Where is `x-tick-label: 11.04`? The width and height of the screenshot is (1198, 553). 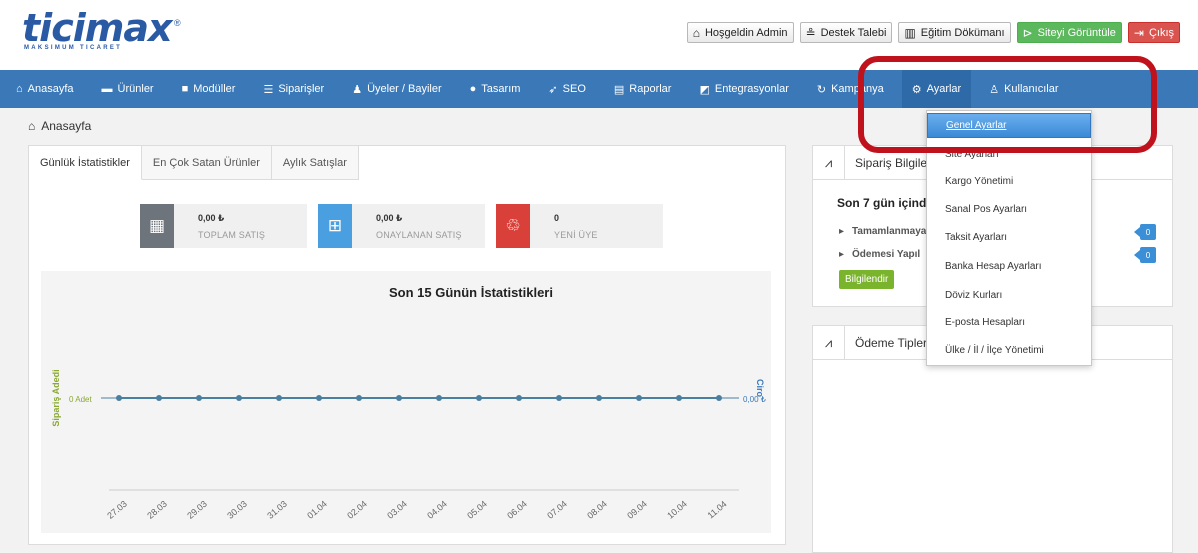 x-tick-label: 11.04 is located at coordinates (716, 510).